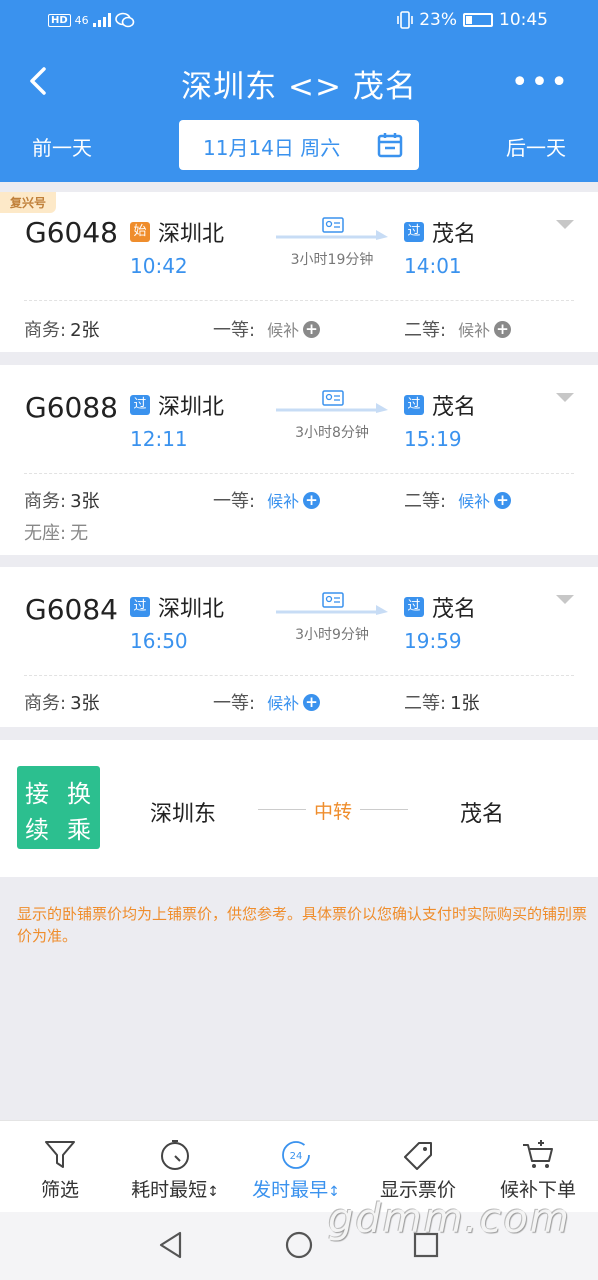 The image size is (598, 1280). Describe the element at coordinates (390, 145) in the screenshot. I see `calendar-icon` at that location.